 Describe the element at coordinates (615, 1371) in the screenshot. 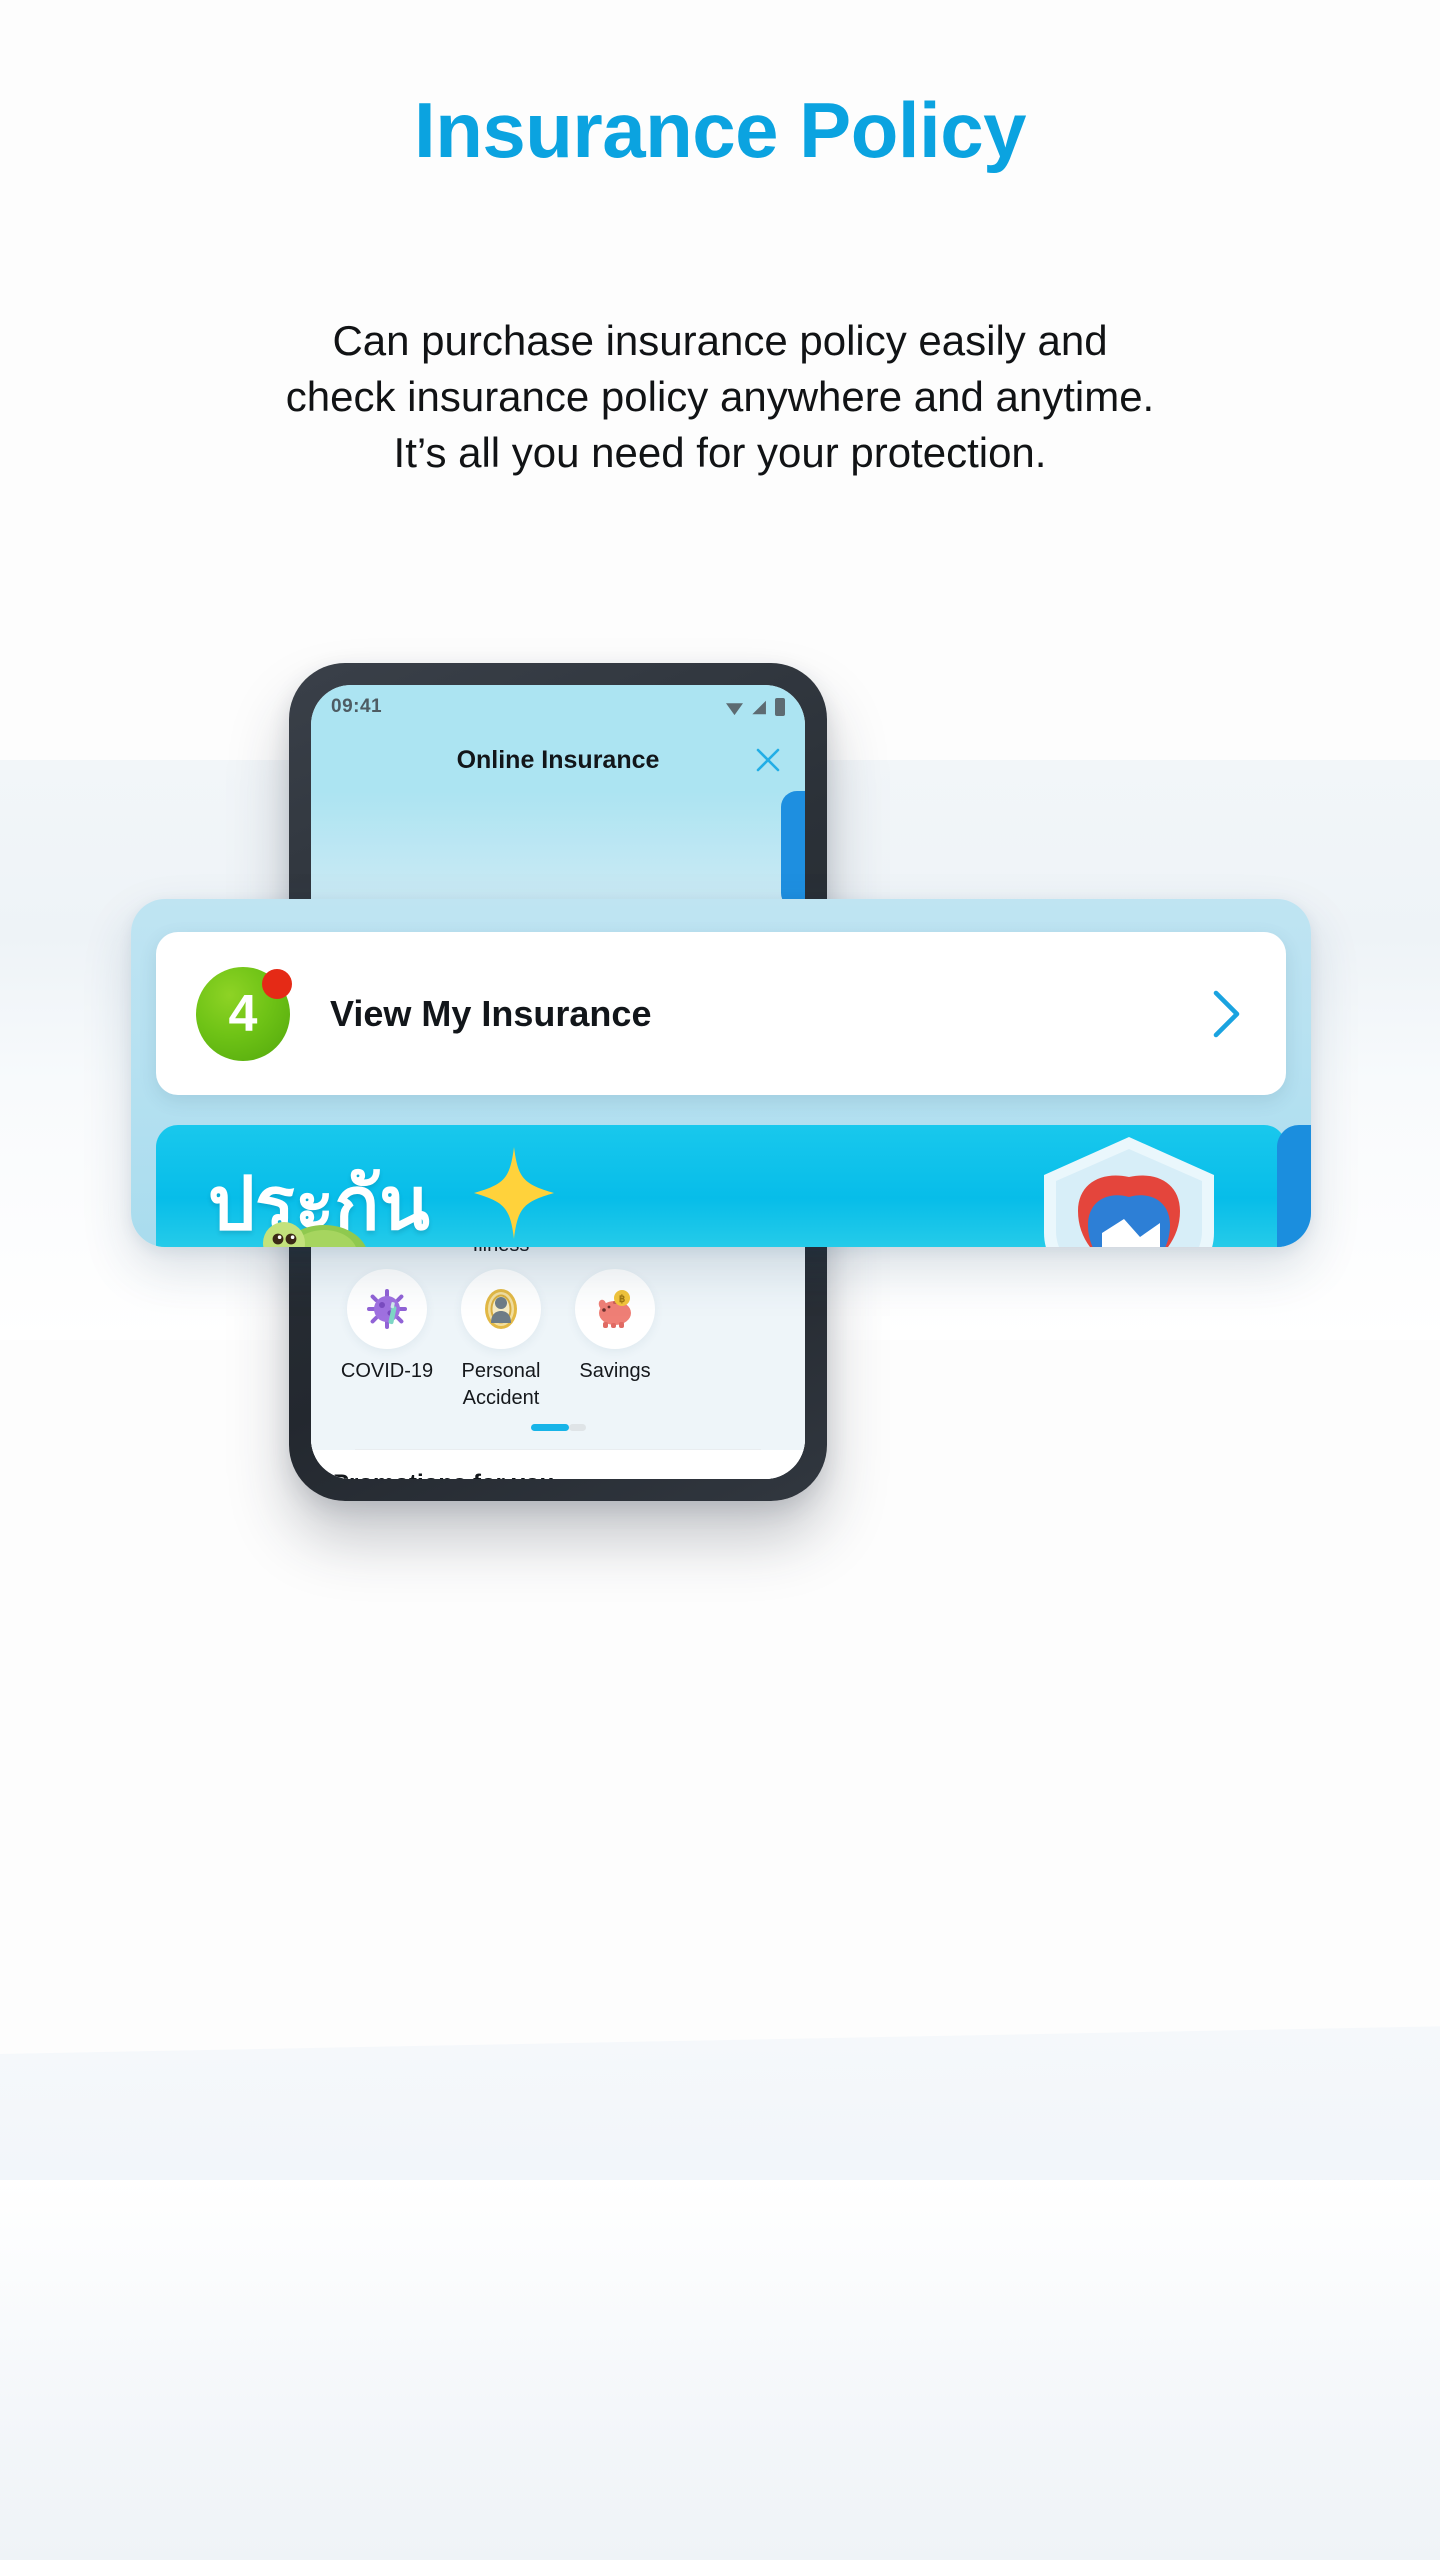

I see `insurance-type-label: Savings` at that location.